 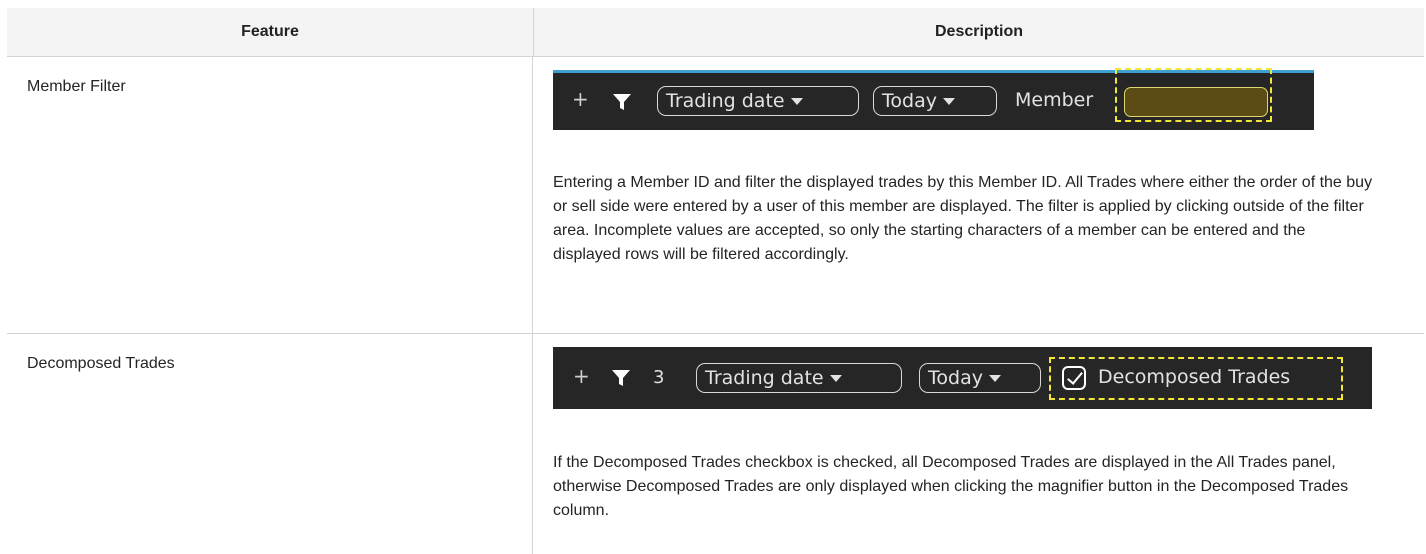 I want to click on decomposed-trades-toolbar-screenshot: + 3 Trading date Today Decomposed Trades, so click(x=962, y=378).